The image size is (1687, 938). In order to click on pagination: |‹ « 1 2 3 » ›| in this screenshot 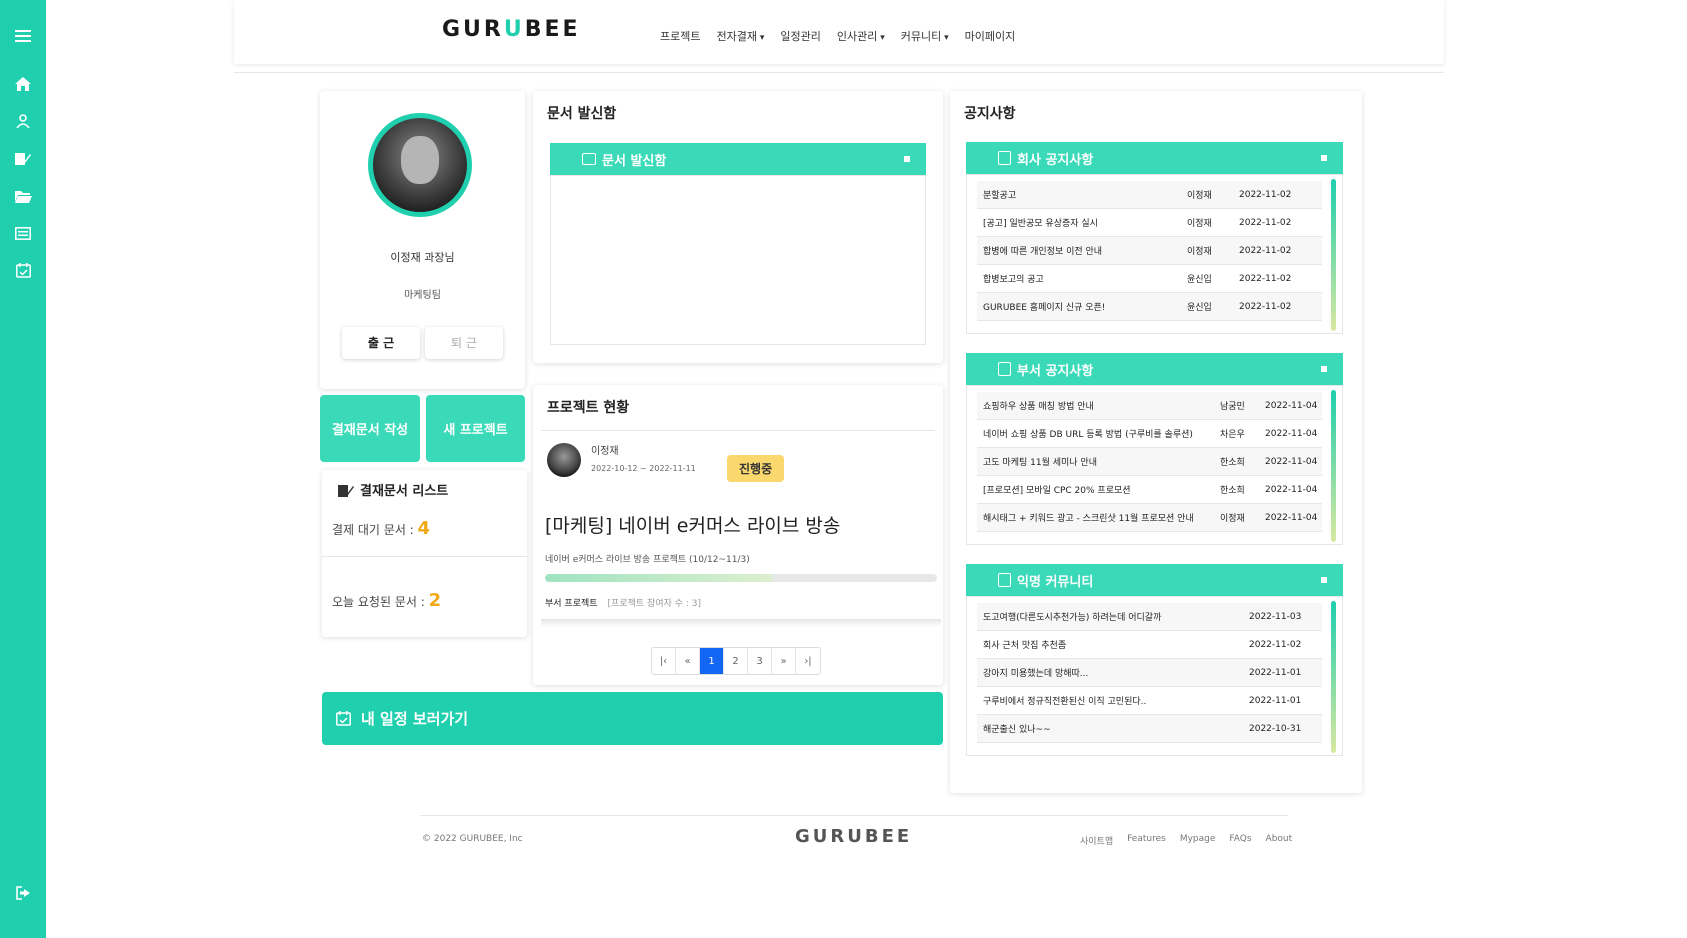, I will do `click(736, 661)`.